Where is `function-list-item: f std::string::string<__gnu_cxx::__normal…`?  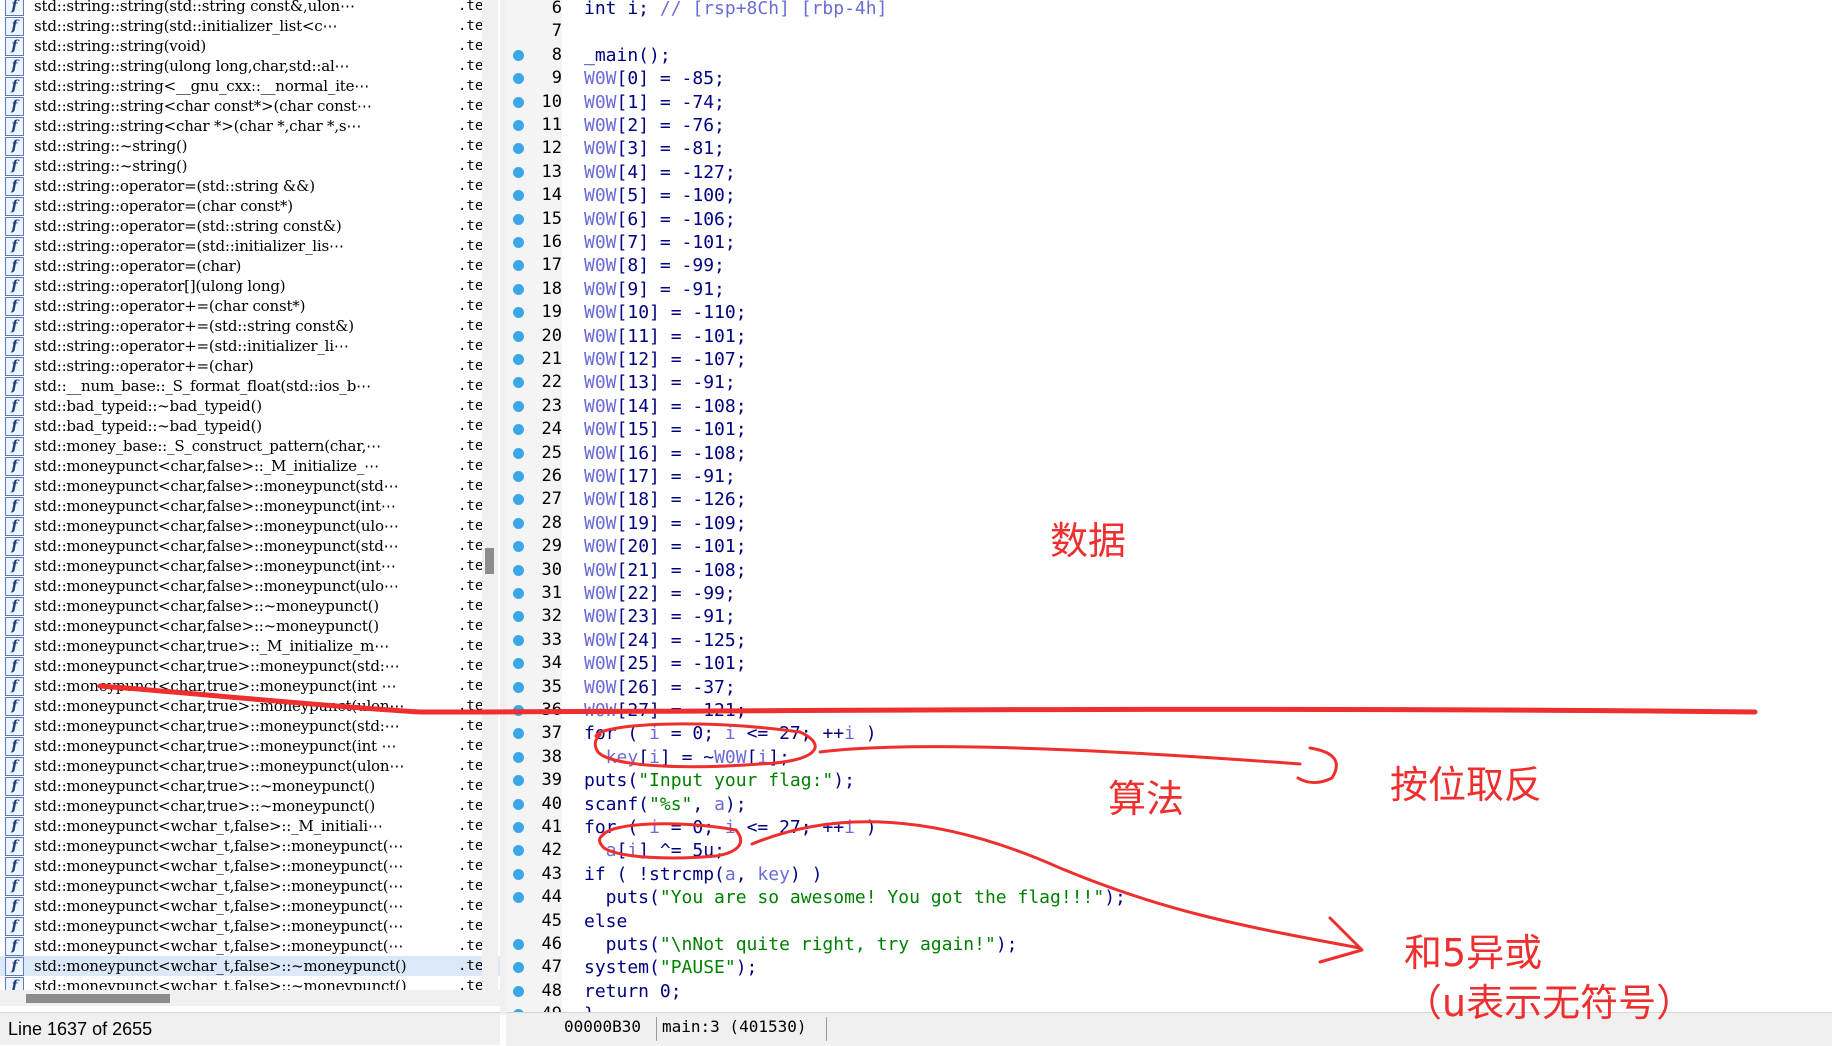 function-list-item: f std::string::string<__gnu_cxx::__normal… is located at coordinates (250, 86).